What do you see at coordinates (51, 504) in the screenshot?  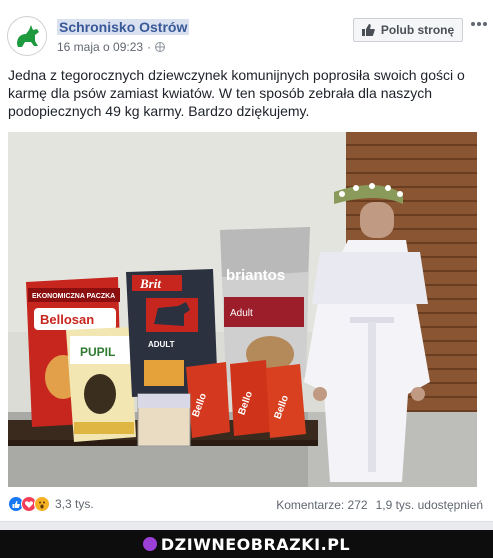 I see `reactions-summary: 3,3 tys.` at bounding box center [51, 504].